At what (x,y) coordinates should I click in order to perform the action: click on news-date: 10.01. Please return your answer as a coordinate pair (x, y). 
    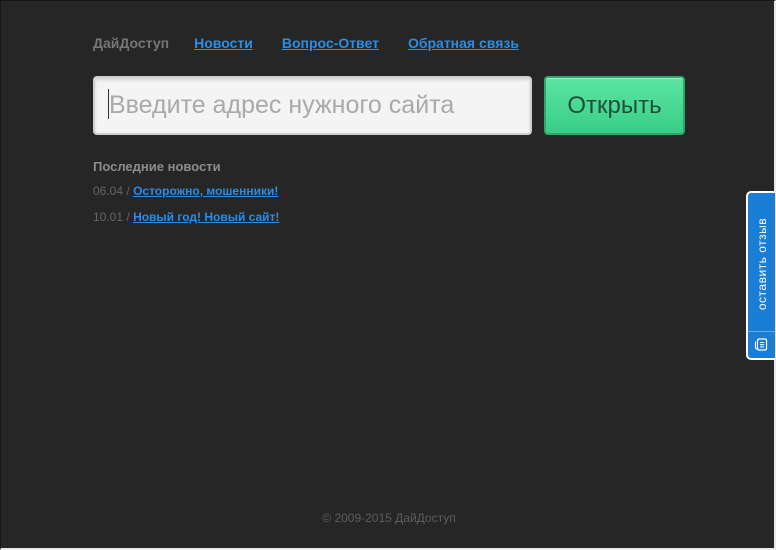
    Looking at the image, I should click on (108, 217).